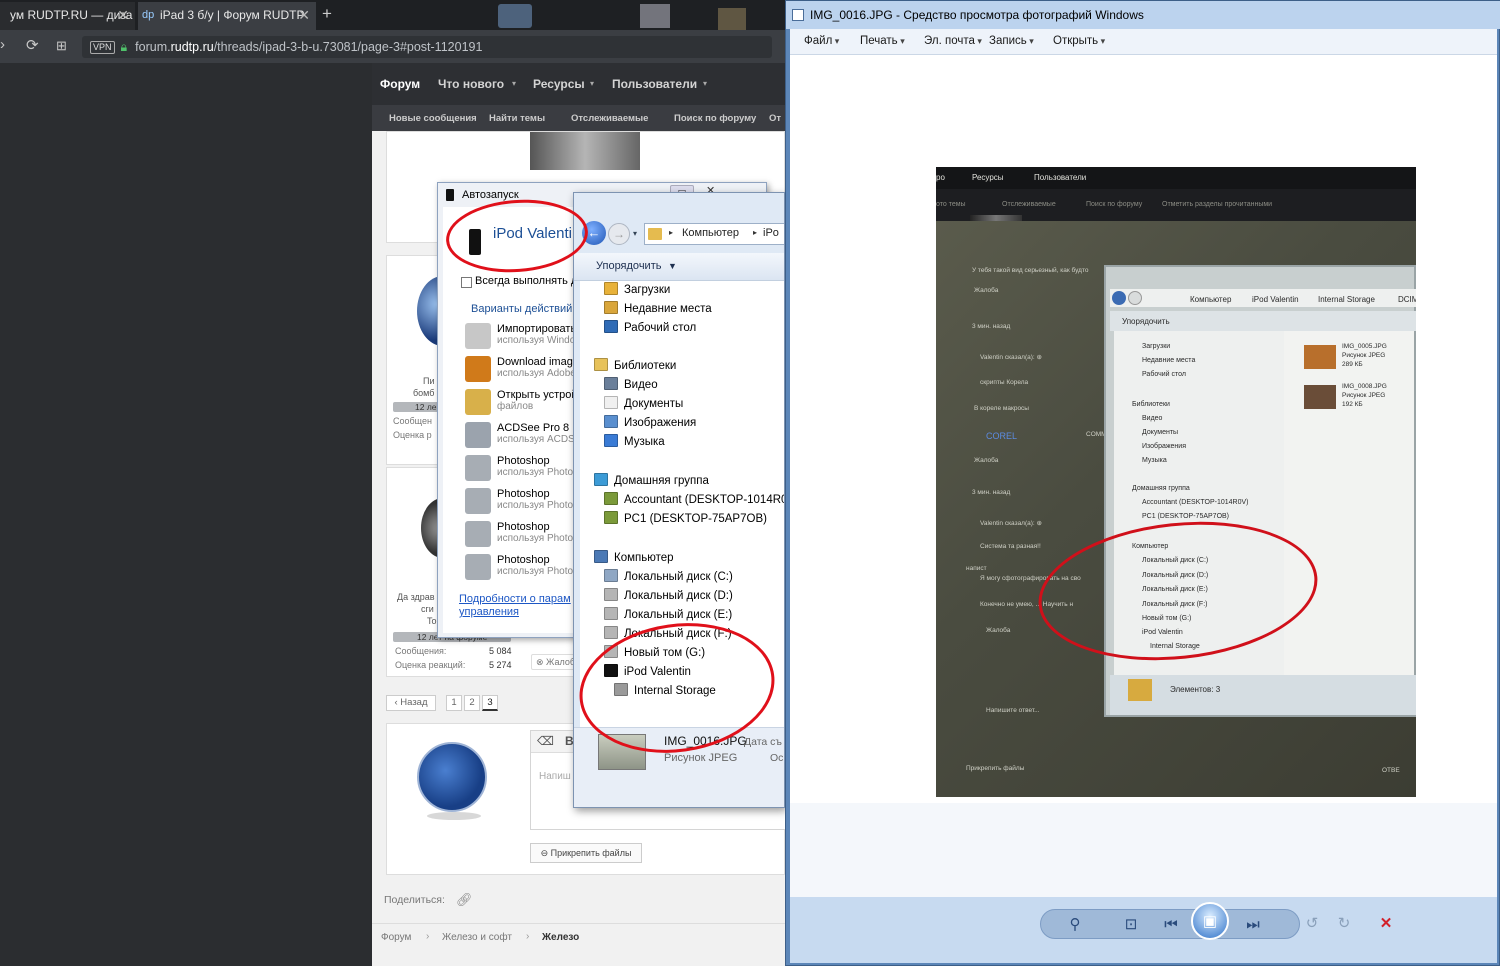 This screenshot has width=1500, height=966. Describe the element at coordinates (668, 577) in the screenshot. I see `tree-item: Локальный диск (C:)` at that location.